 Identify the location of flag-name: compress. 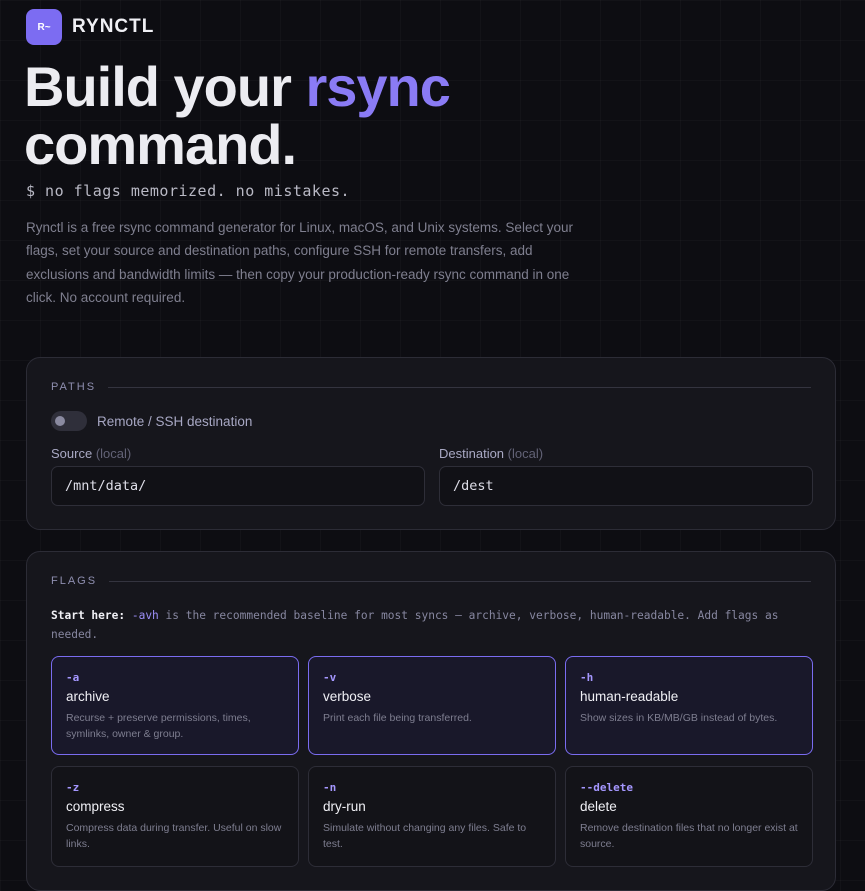
(95, 806).